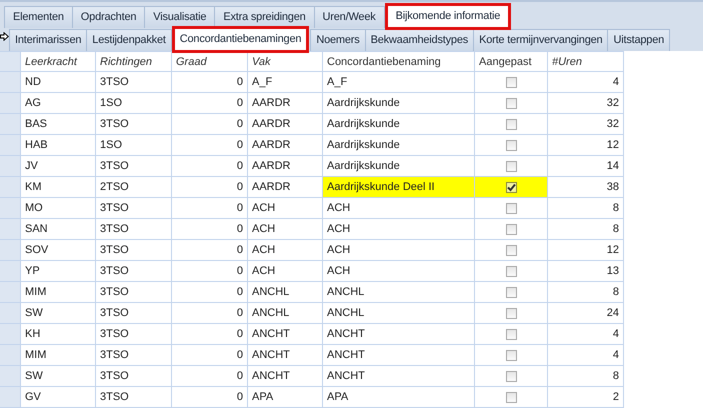 This screenshot has width=703, height=408. Describe the element at coordinates (264, 17) in the screenshot. I see `tab: Extra spreidingen` at that location.